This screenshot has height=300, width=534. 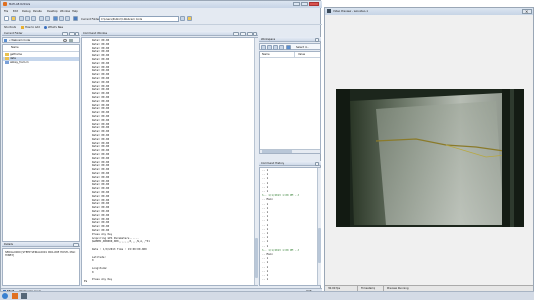 What do you see at coordinates (61, 18) in the screenshot?
I see `guide-icon` at bounding box center [61, 18].